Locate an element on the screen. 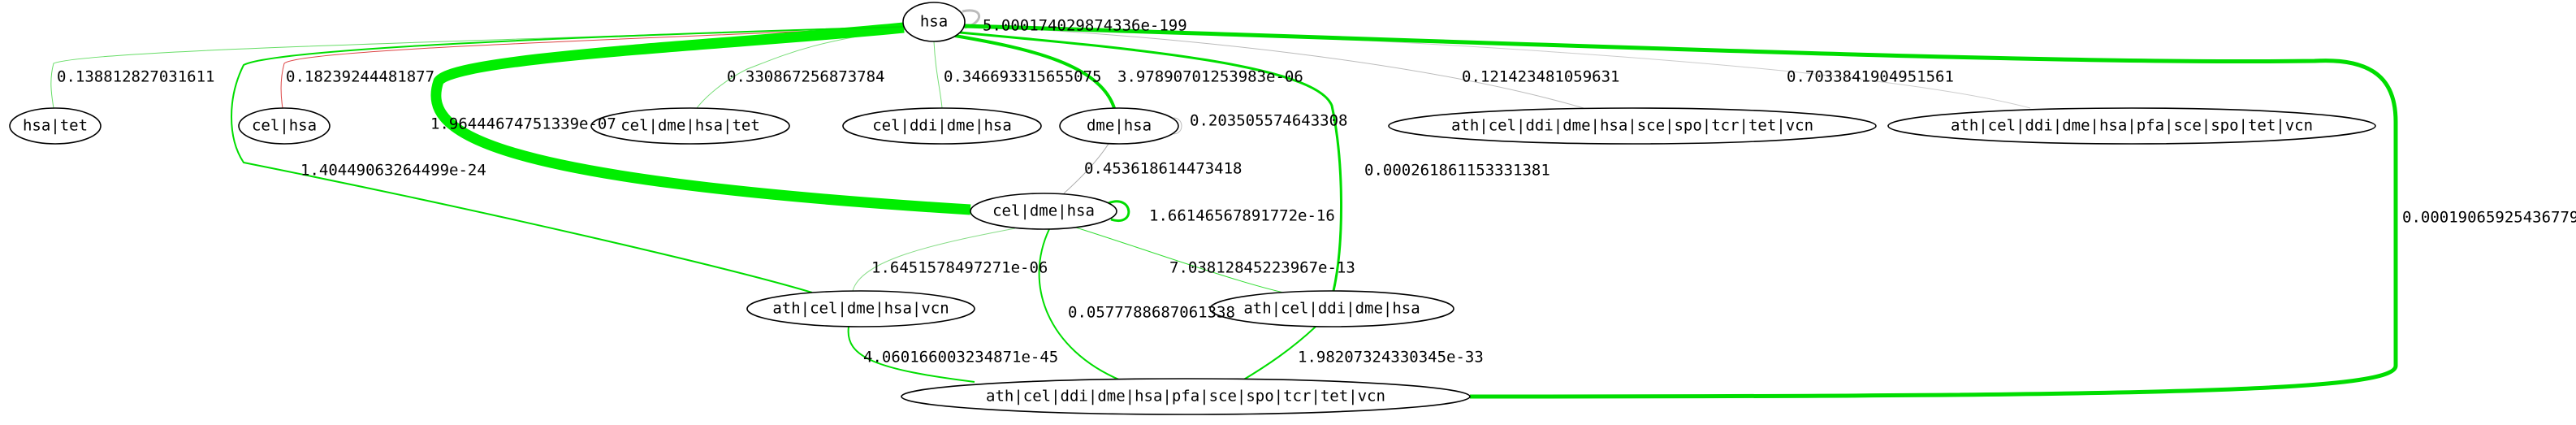  node-label: ath|cel|dme|hsa|vcn is located at coordinates (861, 309).